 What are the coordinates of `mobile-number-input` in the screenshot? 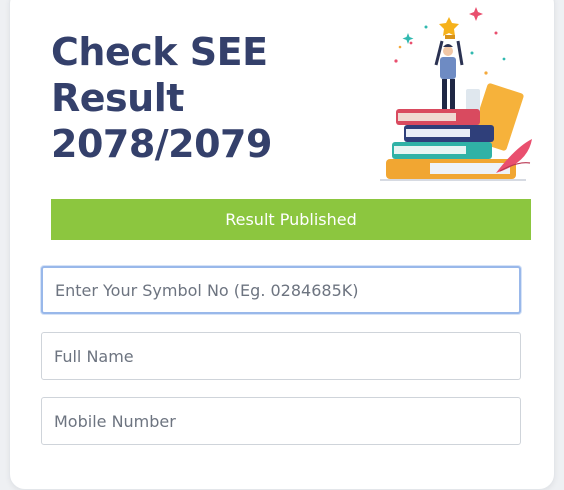 It's located at (281, 421).